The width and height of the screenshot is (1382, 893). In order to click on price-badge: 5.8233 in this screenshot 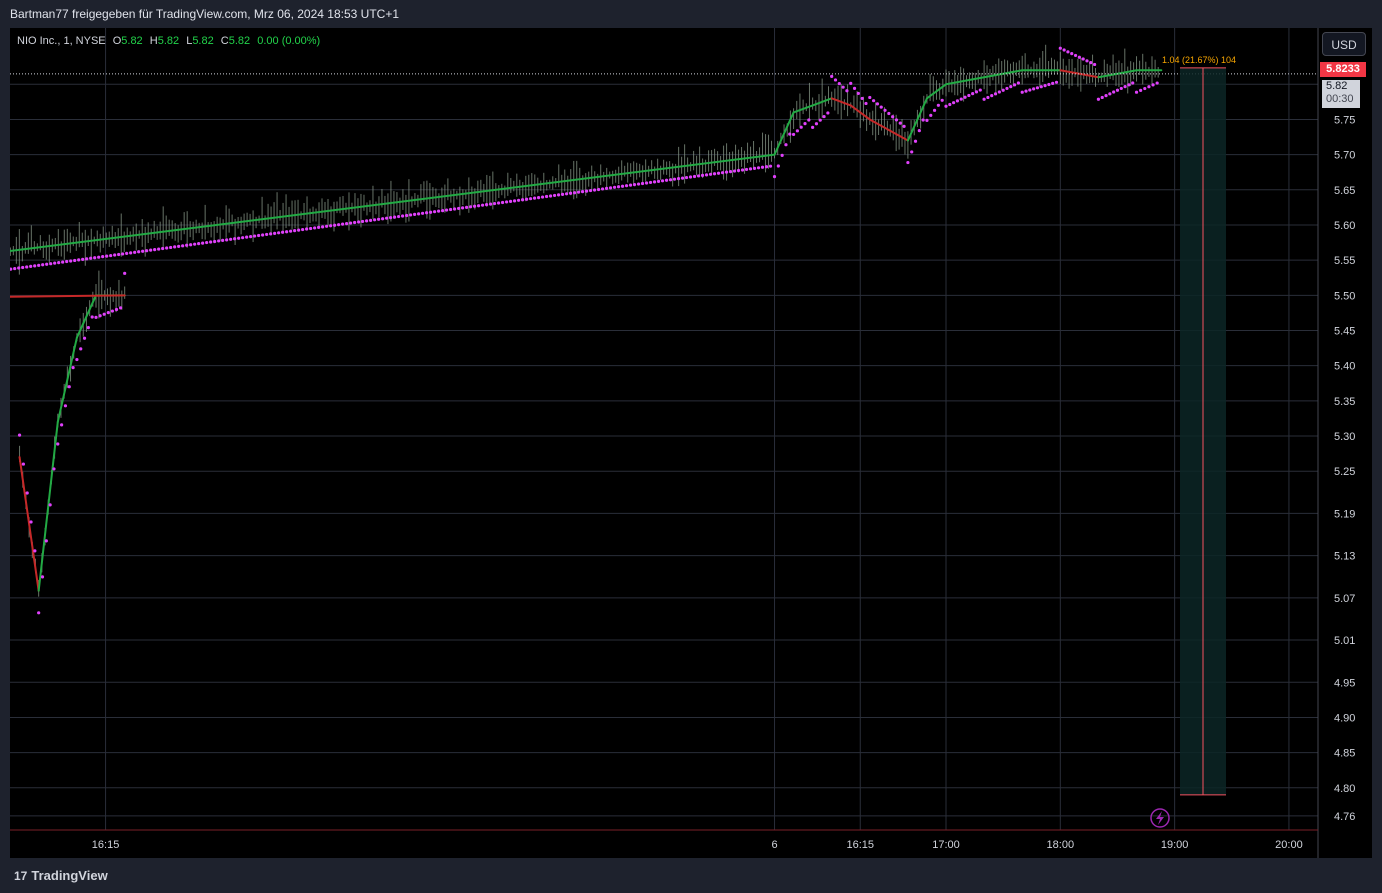, I will do `click(1343, 69)`.